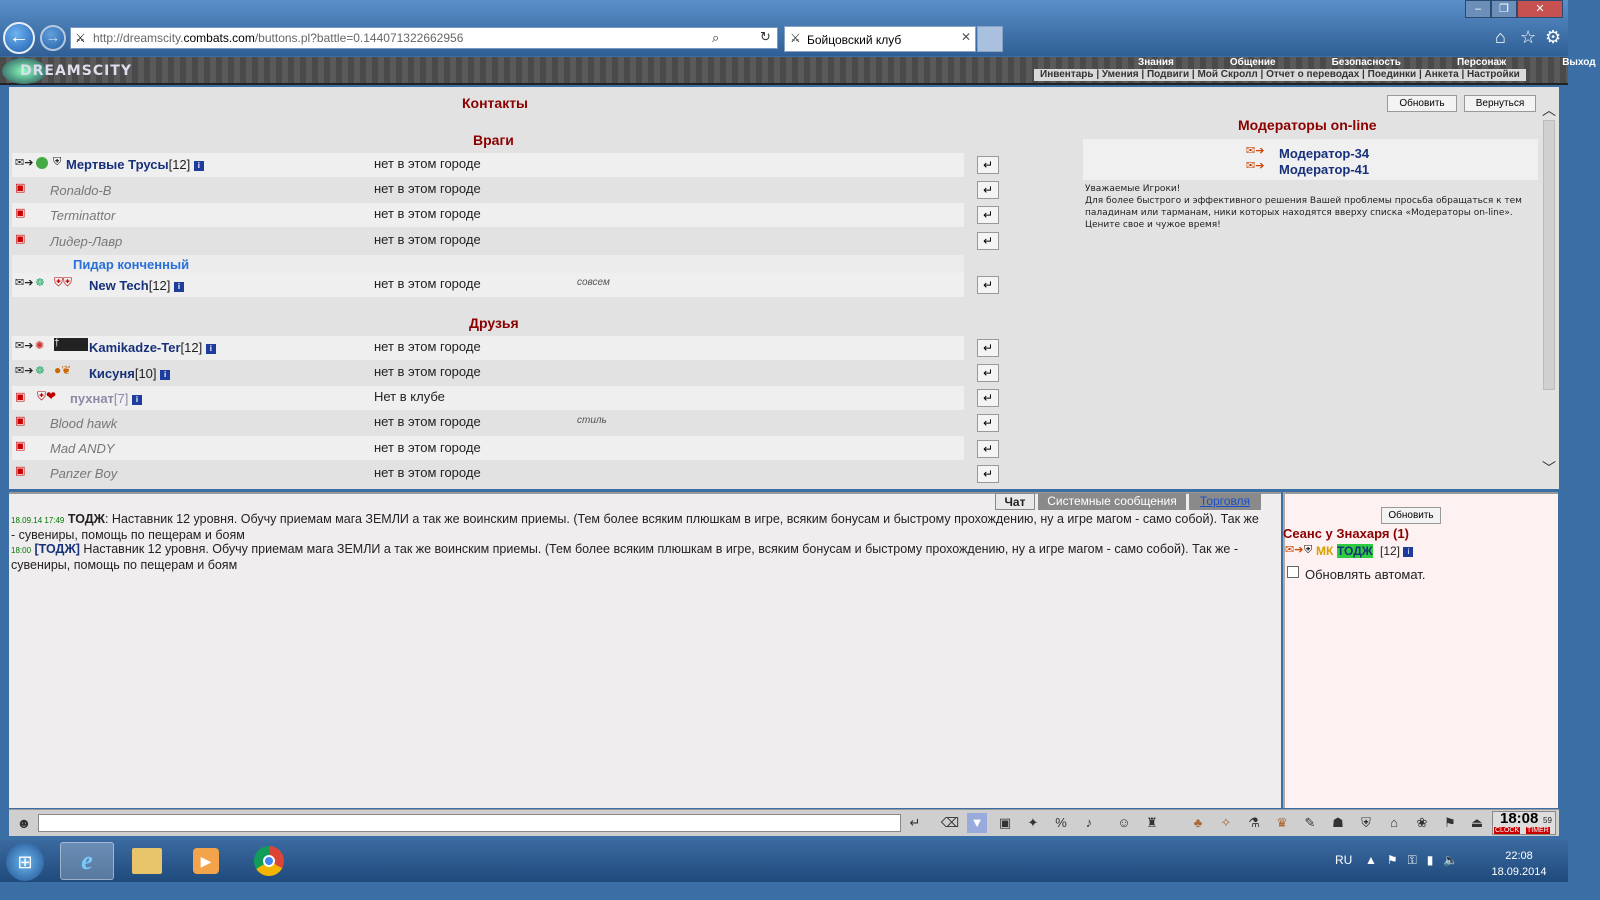  I want to click on chest-icon: ♛, so click(1282, 823).